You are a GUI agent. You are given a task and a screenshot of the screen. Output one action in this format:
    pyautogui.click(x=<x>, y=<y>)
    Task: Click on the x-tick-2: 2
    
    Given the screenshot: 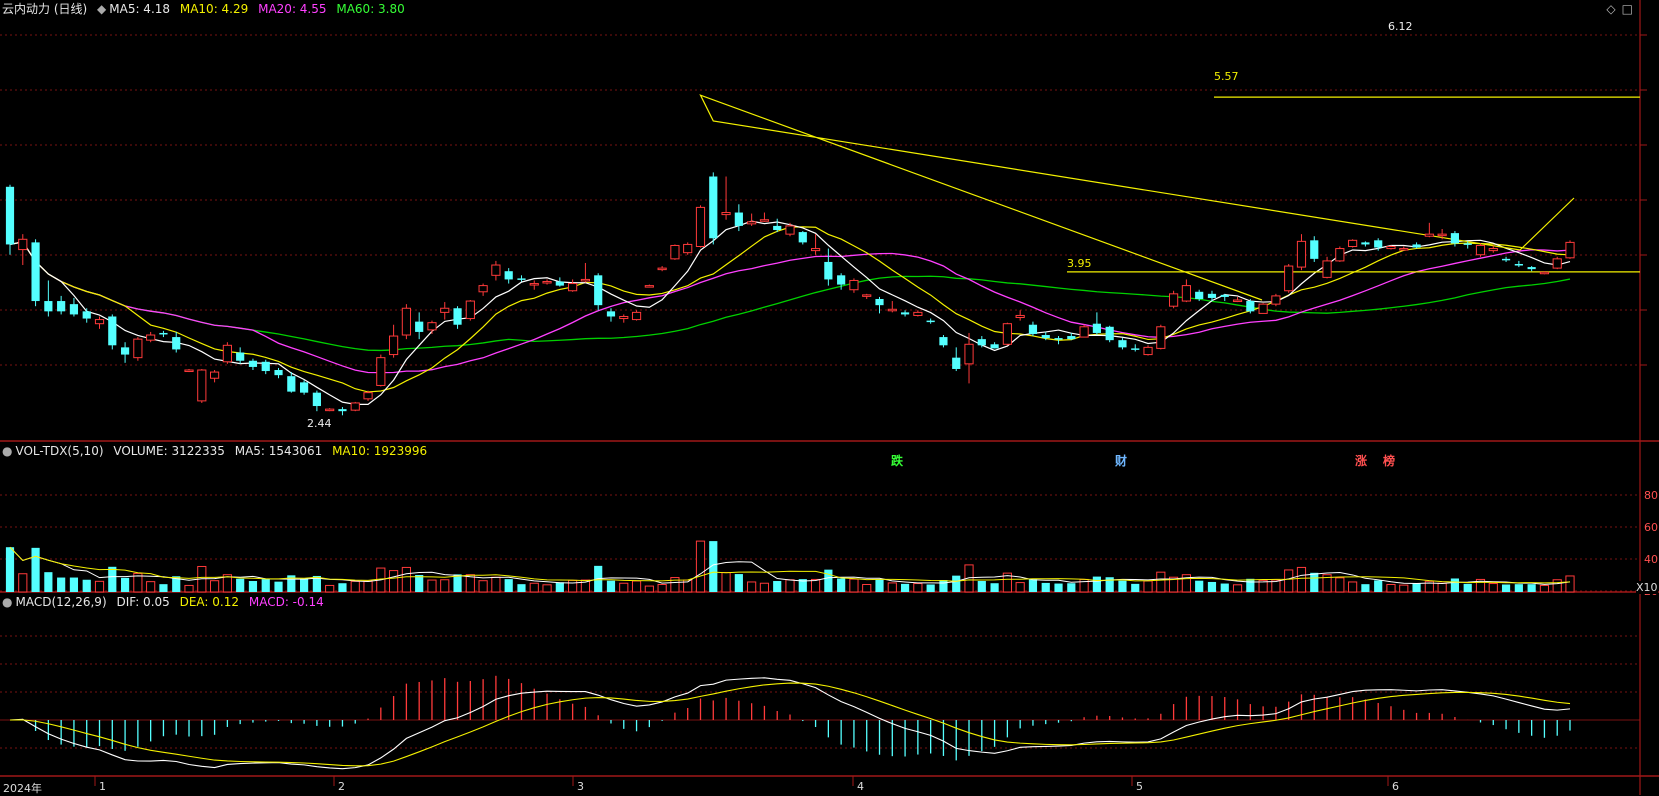 What is the action you would take?
    pyautogui.click(x=341, y=786)
    